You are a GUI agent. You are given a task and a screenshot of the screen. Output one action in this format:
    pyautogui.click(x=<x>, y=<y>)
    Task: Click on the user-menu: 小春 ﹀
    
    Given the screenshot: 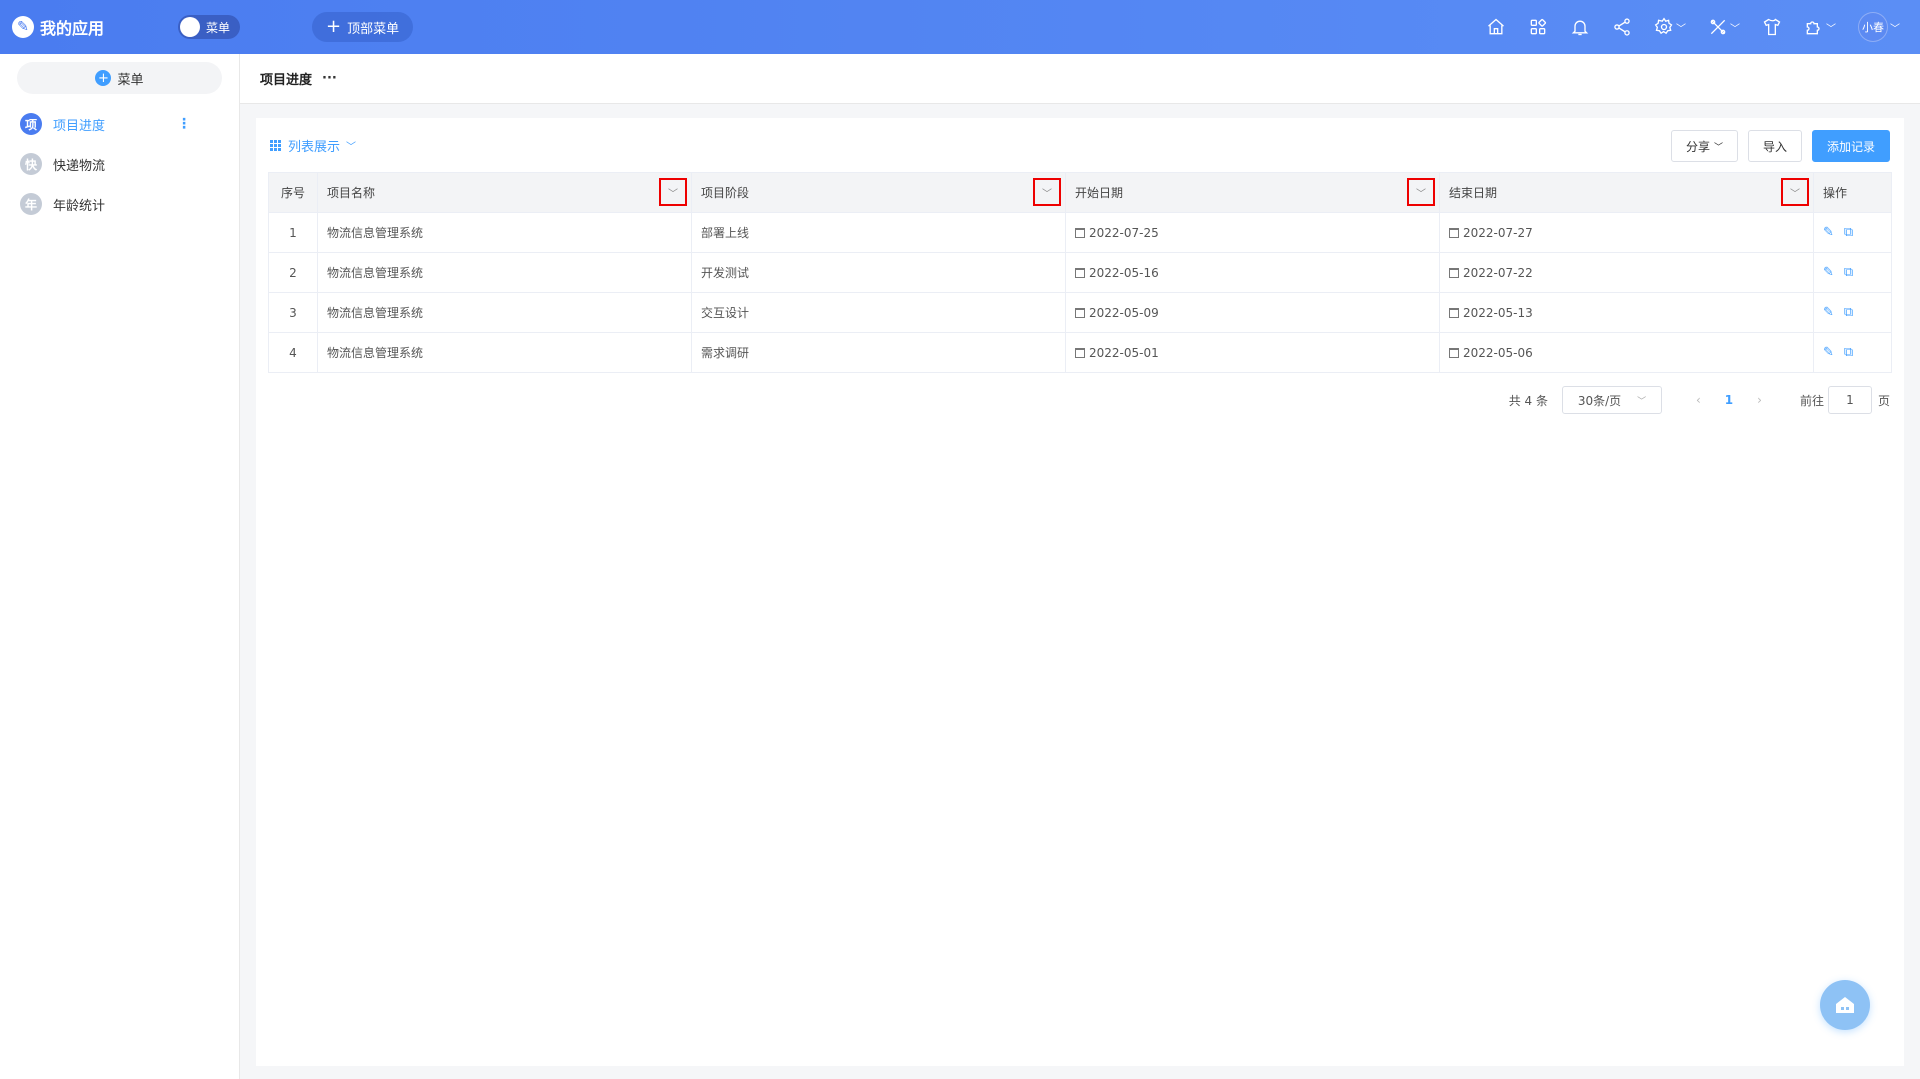 What is the action you would take?
    pyautogui.click(x=1879, y=27)
    